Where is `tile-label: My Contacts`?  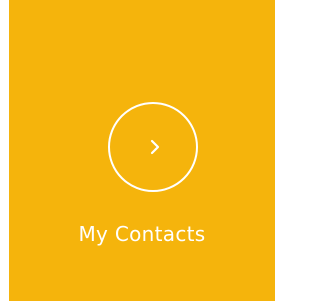 tile-label: My Contacts is located at coordinates (142, 234).